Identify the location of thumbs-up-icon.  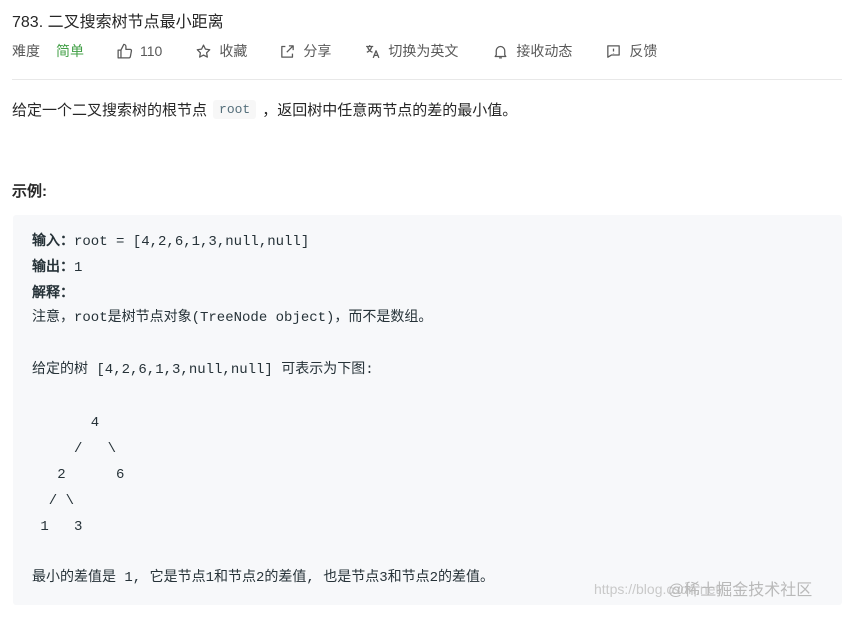
(125, 51).